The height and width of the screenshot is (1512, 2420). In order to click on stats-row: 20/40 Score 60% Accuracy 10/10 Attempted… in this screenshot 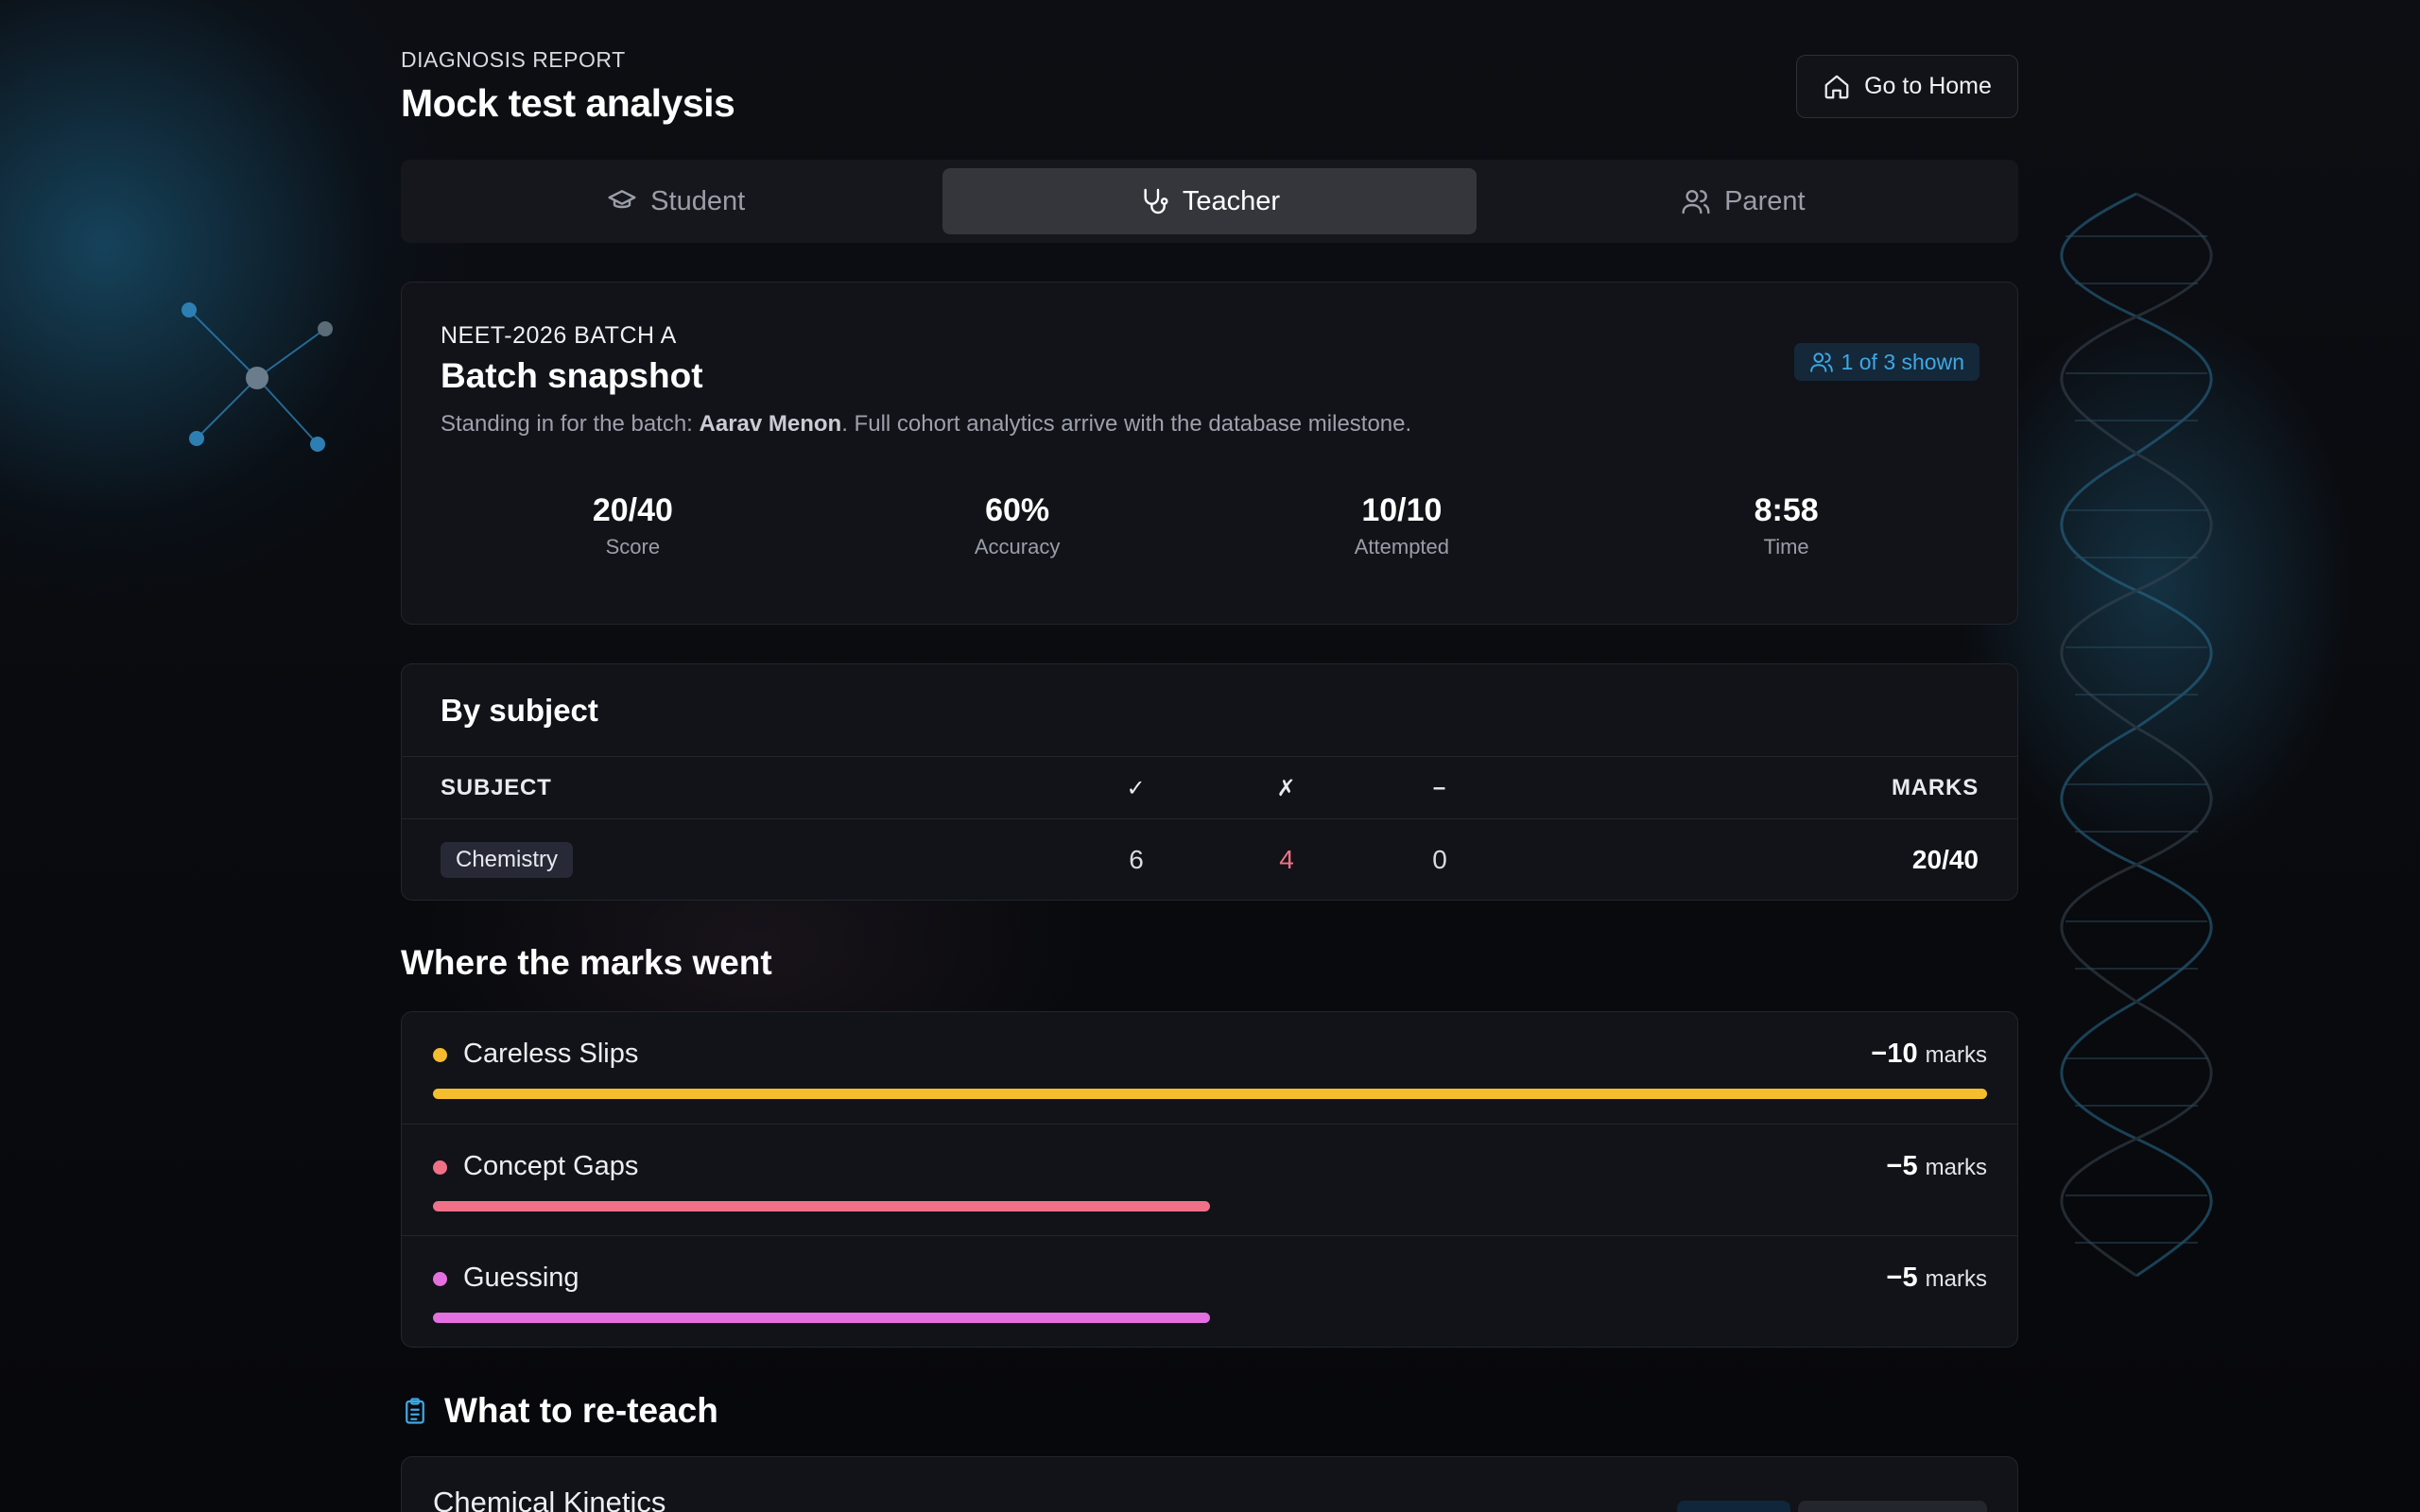, I will do `click(1210, 525)`.